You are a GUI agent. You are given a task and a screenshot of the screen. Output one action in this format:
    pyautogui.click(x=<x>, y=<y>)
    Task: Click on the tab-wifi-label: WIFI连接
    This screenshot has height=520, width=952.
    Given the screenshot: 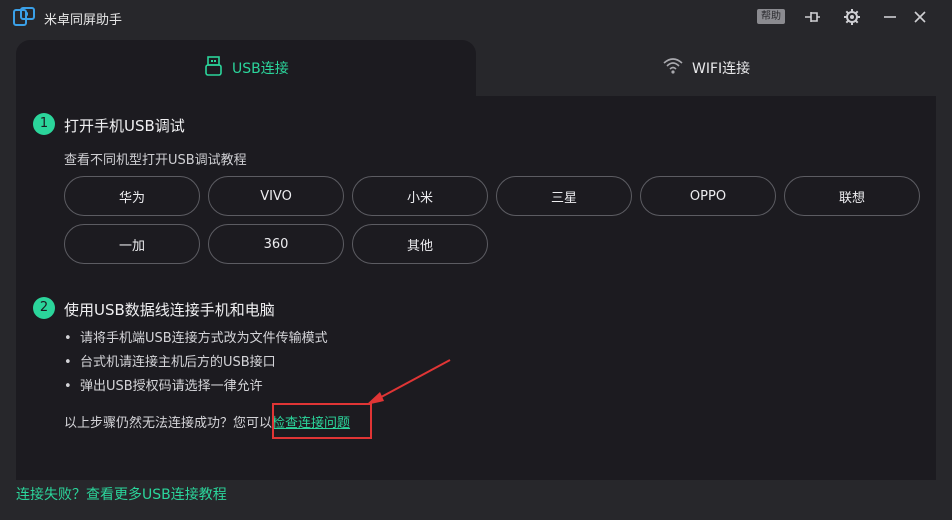 What is the action you would take?
    pyautogui.click(x=721, y=69)
    